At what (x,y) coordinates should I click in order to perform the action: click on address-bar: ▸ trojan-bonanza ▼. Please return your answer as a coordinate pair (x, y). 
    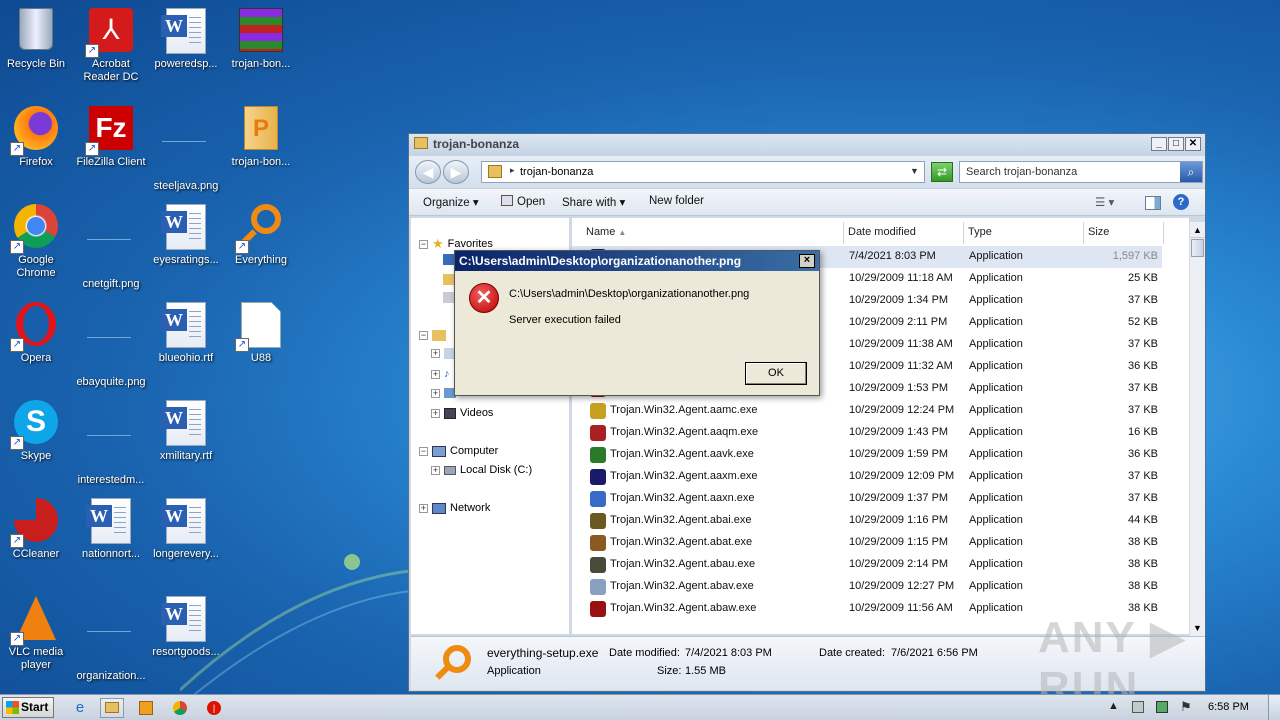
    Looking at the image, I should click on (703, 172).